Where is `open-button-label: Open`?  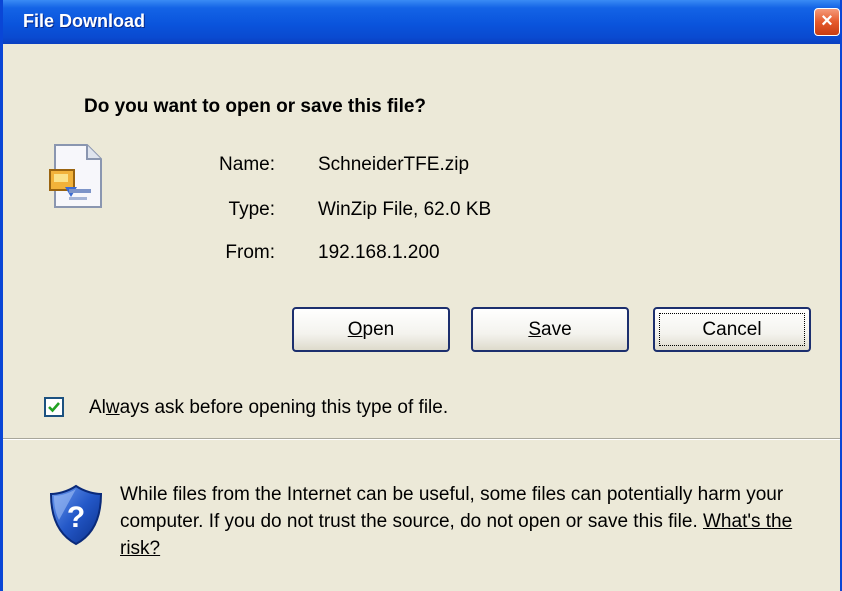 open-button-label: Open is located at coordinates (371, 329).